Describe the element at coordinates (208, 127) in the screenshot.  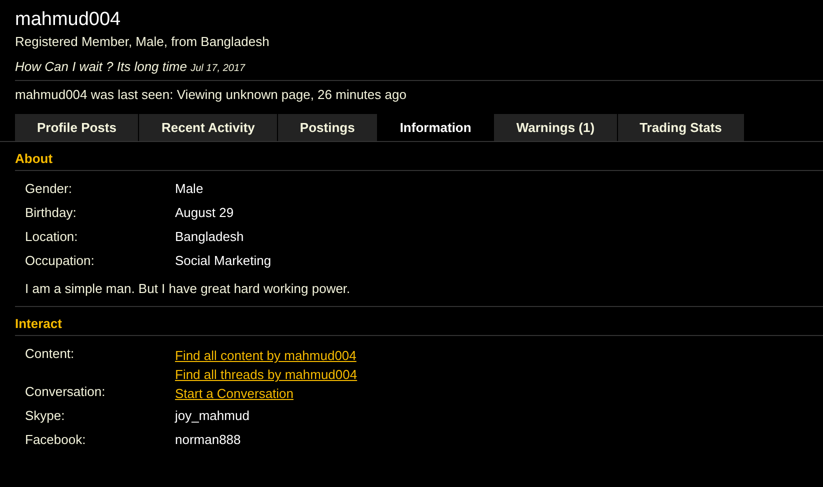
I see `profile-tab: Recent Activity` at that location.